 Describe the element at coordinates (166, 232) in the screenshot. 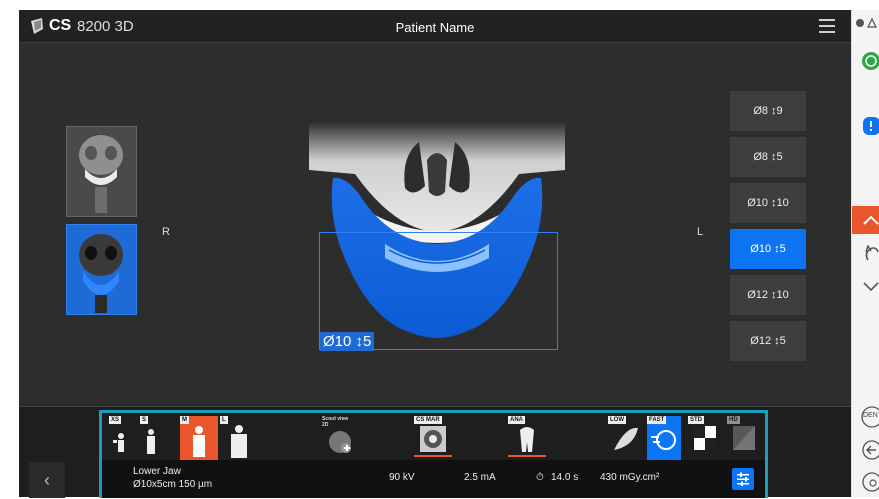

I see `right-side-label: R` at that location.